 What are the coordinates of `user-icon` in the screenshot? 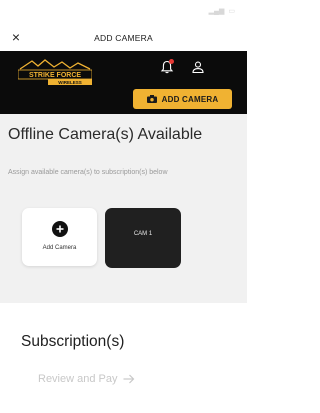 It's located at (198, 67).